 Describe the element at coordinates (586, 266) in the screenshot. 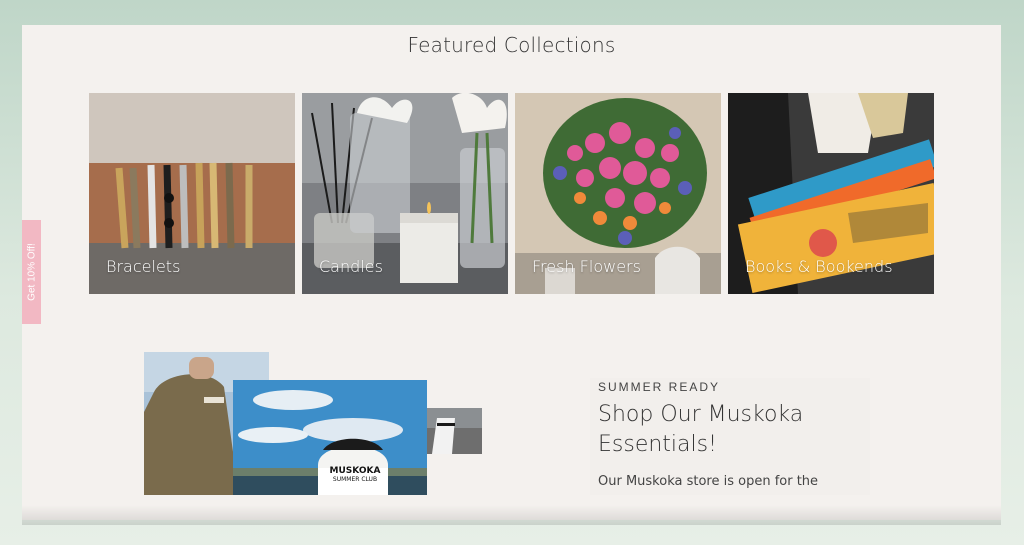

I see `tile-label: Fresh Flowers` at that location.